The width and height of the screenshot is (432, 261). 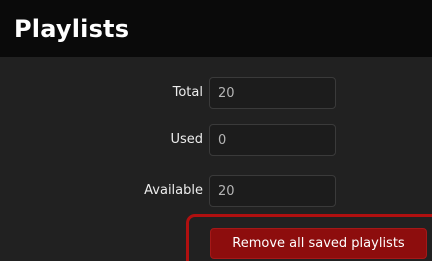 I want to click on used-field, so click(x=272, y=140).